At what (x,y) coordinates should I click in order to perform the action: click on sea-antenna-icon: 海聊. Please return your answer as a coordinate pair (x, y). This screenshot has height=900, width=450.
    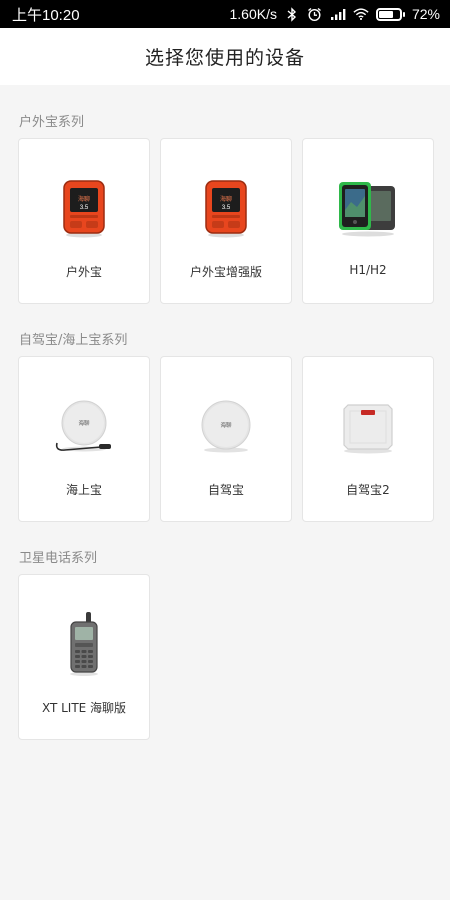
    Looking at the image, I should click on (84, 416).